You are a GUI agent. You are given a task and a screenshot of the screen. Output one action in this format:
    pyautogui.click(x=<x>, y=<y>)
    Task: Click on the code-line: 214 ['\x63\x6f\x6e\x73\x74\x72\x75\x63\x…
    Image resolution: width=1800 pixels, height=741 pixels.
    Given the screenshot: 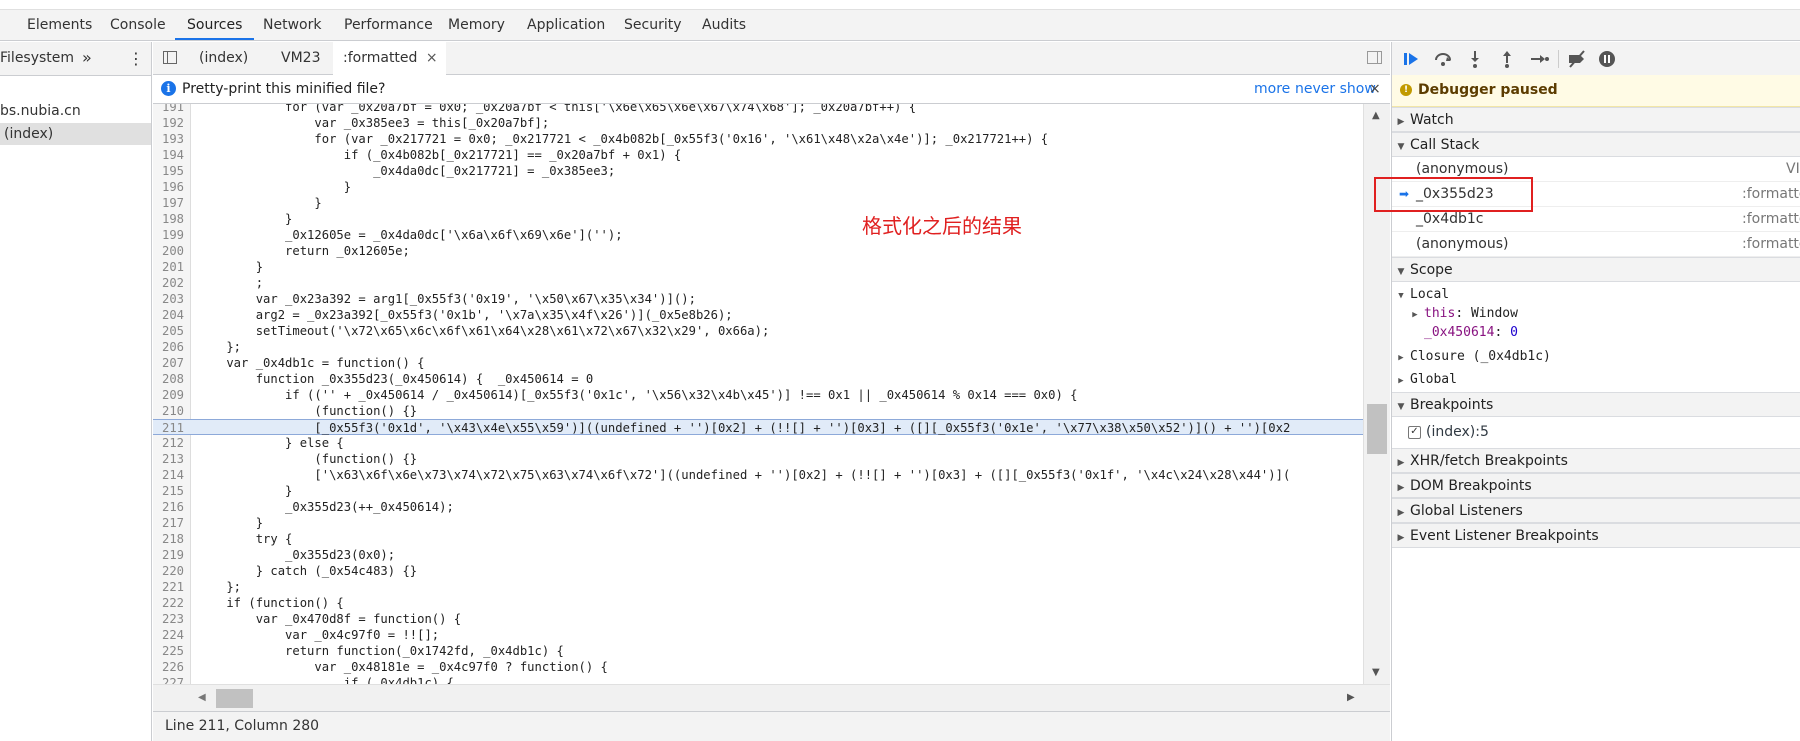 What is the action you would take?
    pyautogui.click(x=758, y=475)
    